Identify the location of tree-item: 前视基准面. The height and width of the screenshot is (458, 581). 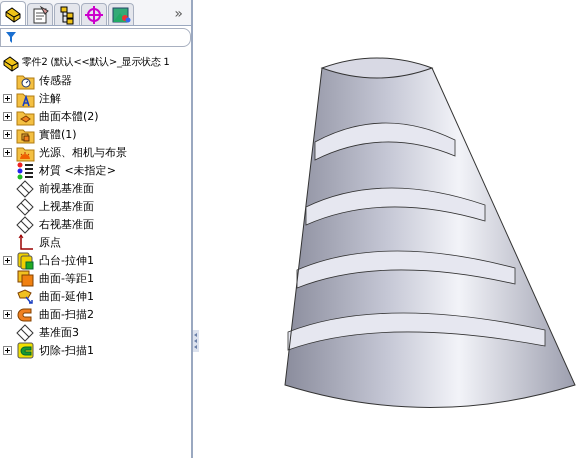
(66, 188).